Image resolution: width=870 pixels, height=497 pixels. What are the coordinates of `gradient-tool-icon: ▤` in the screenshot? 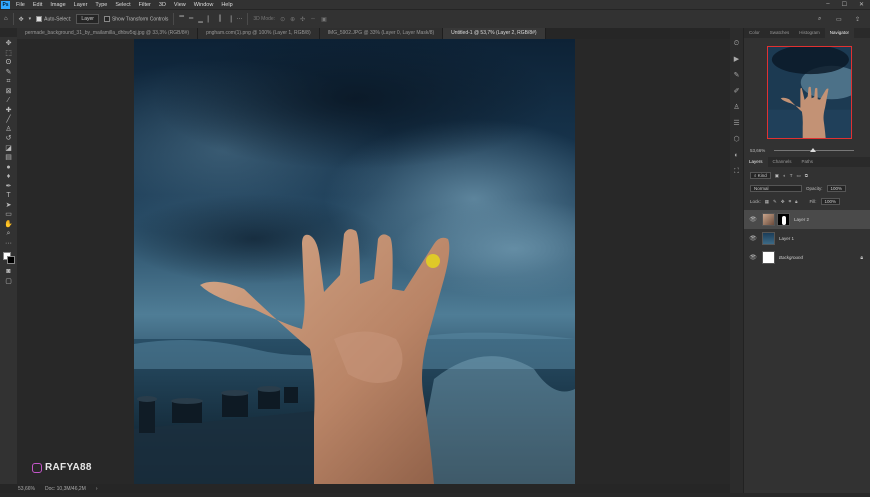 It's located at (9, 157).